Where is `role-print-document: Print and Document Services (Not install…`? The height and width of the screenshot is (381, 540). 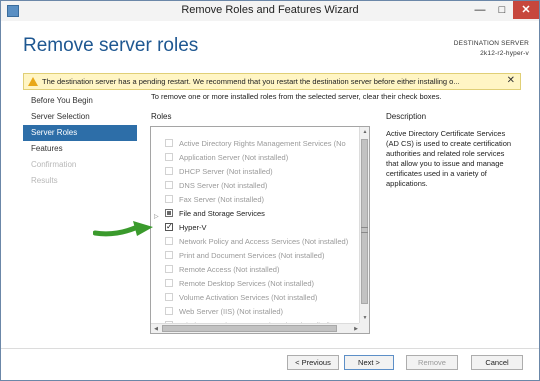
role-print-document: Print and Document Services (Not install… is located at coordinates (244, 255).